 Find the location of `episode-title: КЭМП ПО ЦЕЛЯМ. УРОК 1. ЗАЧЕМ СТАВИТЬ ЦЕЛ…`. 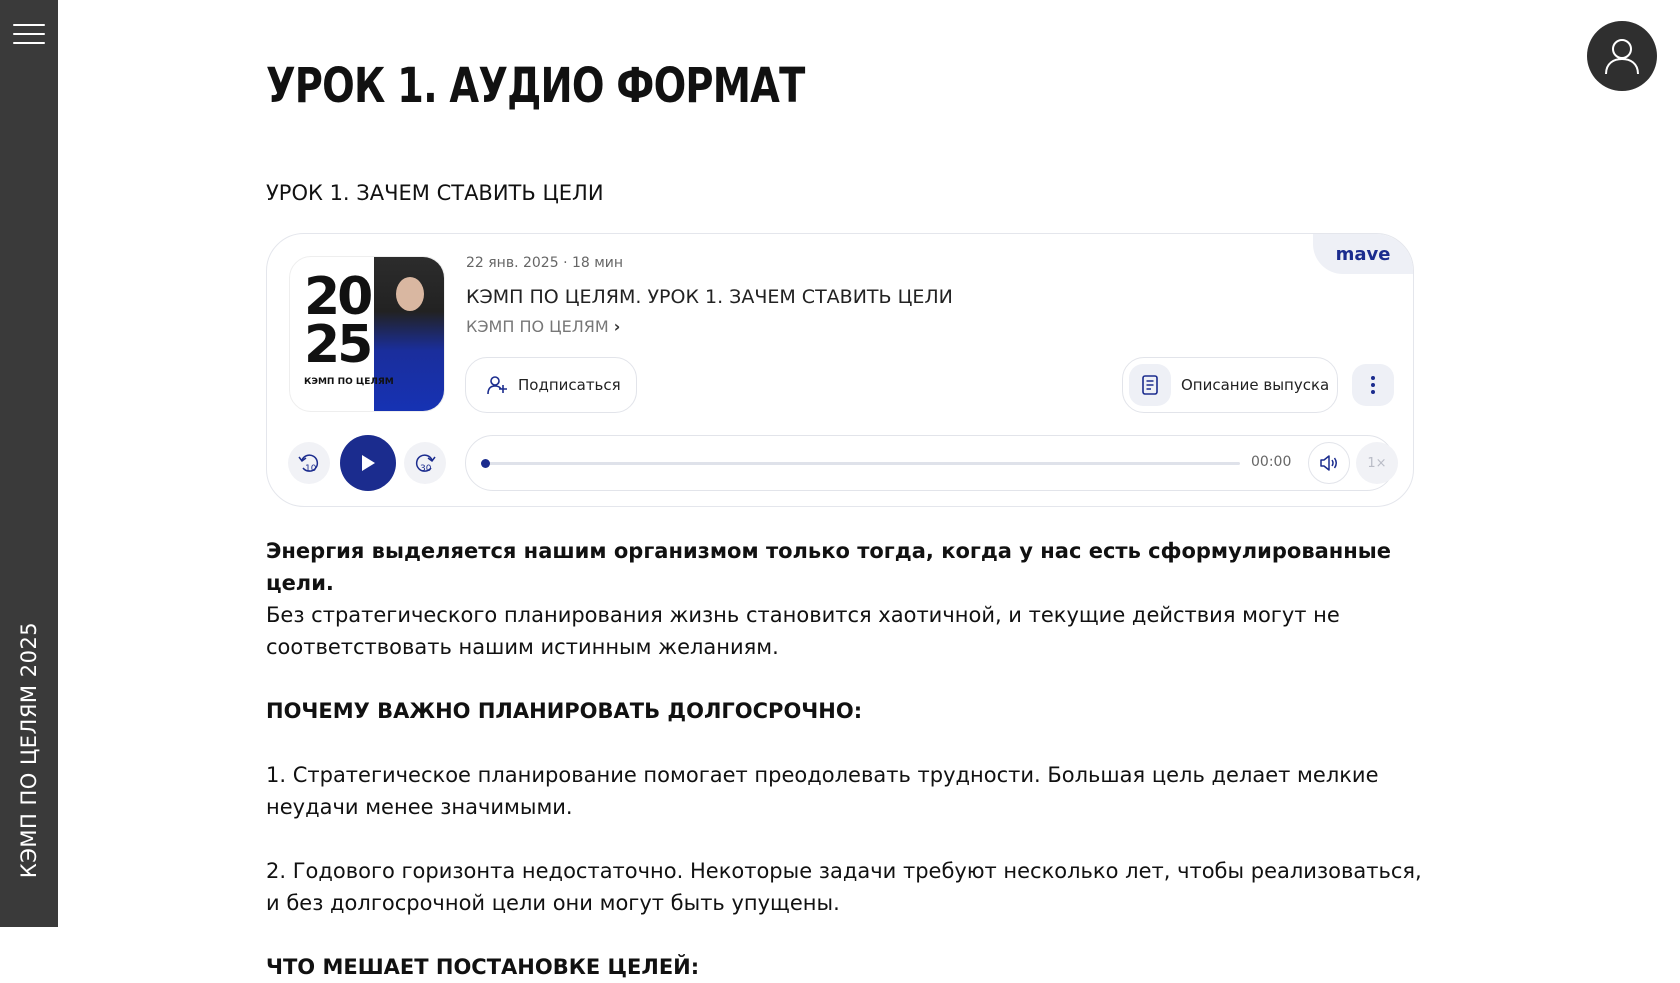

episode-title: КЭМП ПО ЦЕЛЯМ. УРОК 1. ЗАЧЕМ СТАВИТЬ ЦЕЛ… is located at coordinates (709, 297).